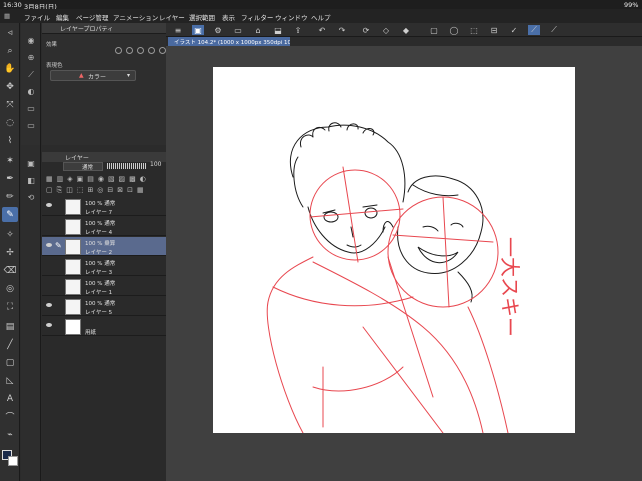 This screenshot has height=481, width=642. I want to click on layer-row: 100 % 通常 レイヤー 4, so click(104, 226).